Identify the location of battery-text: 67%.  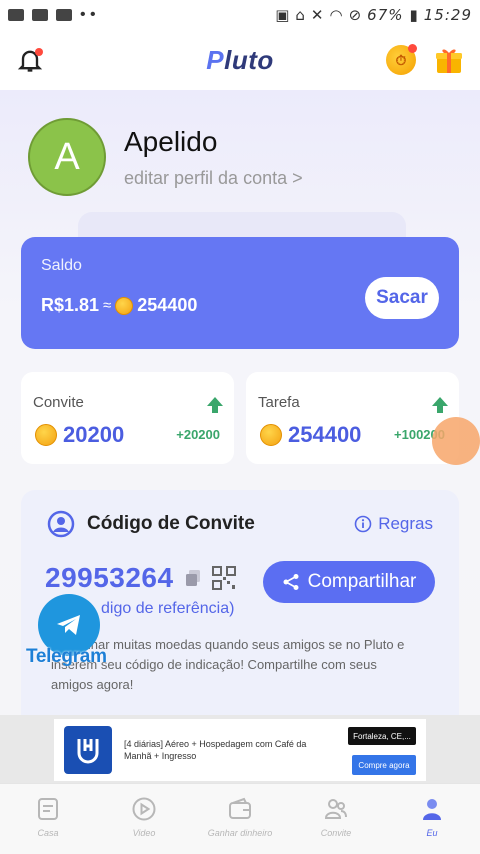
(385, 15).